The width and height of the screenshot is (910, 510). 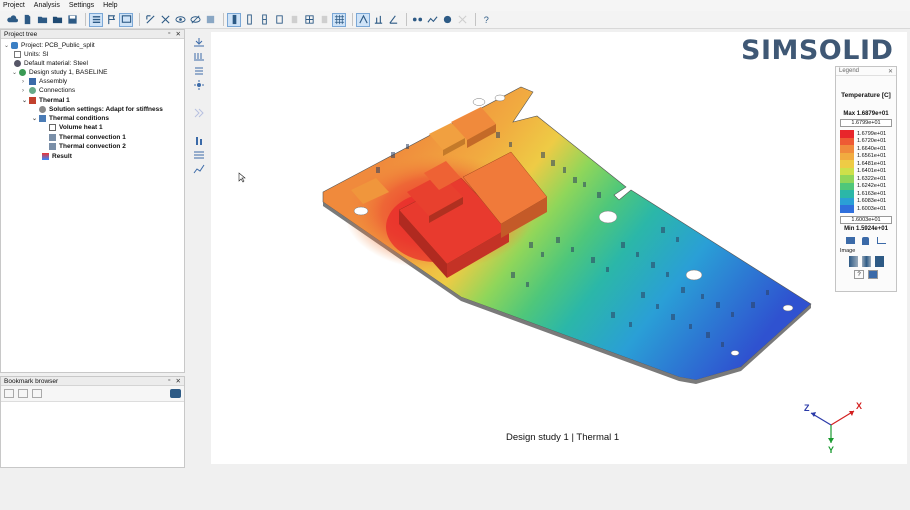 What do you see at coordinates (859, 274) in the screenshot?
I see `legend-help-icon: ?` at bounding box center [859, 274].